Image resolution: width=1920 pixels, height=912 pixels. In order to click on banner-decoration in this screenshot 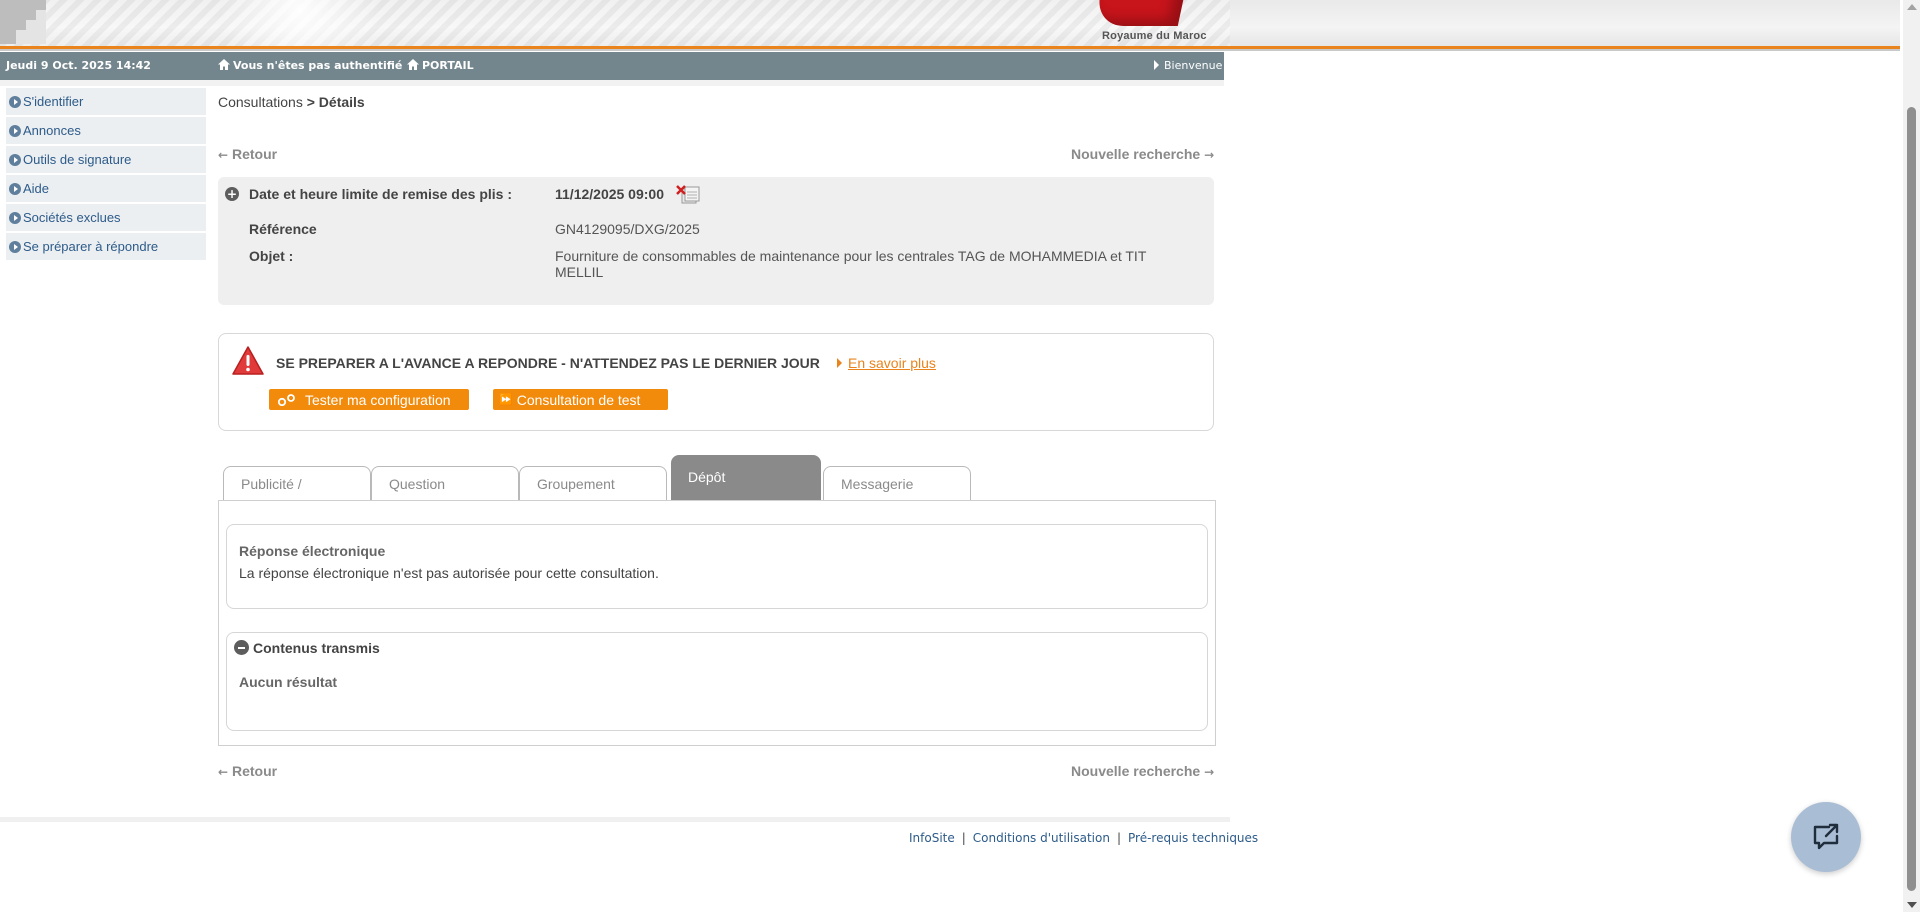, I will do `click(615, 23)`.